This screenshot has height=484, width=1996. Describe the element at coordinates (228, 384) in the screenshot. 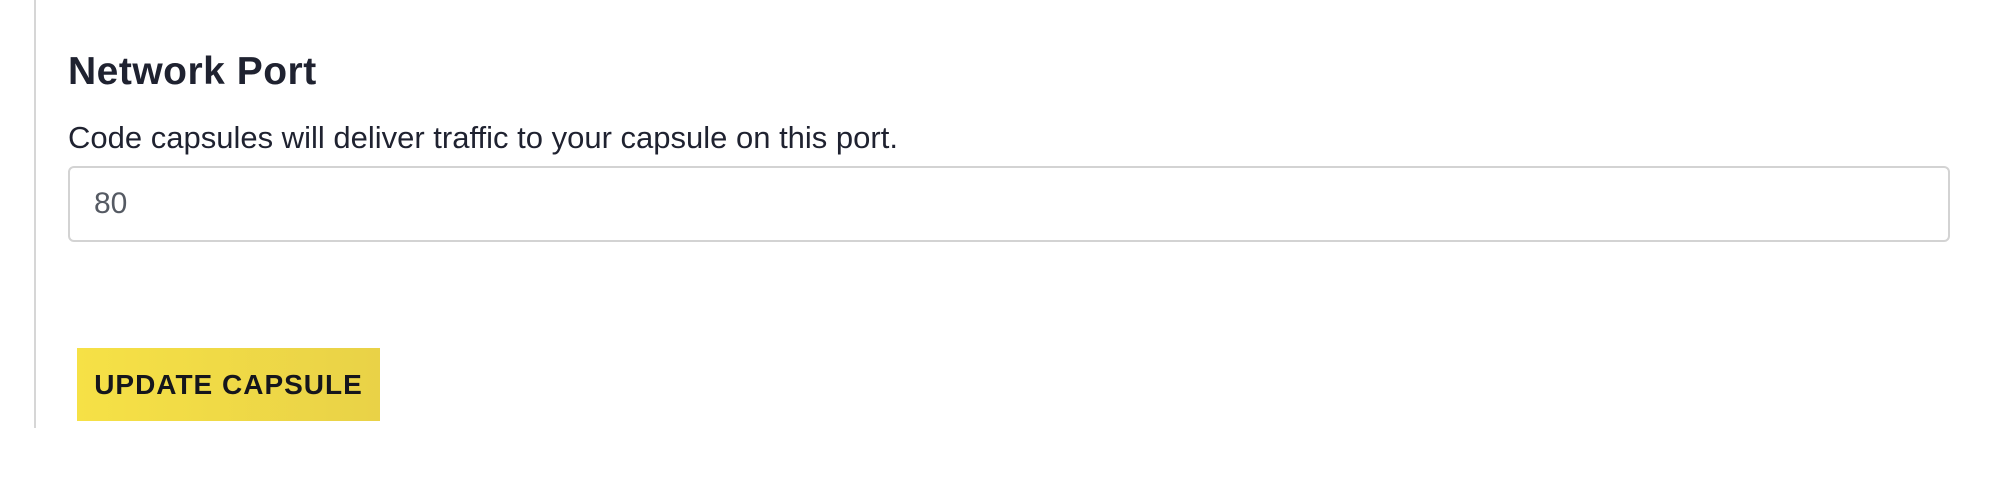

I see `update-capsule-button: UPDATE CAPSULE` at that location.